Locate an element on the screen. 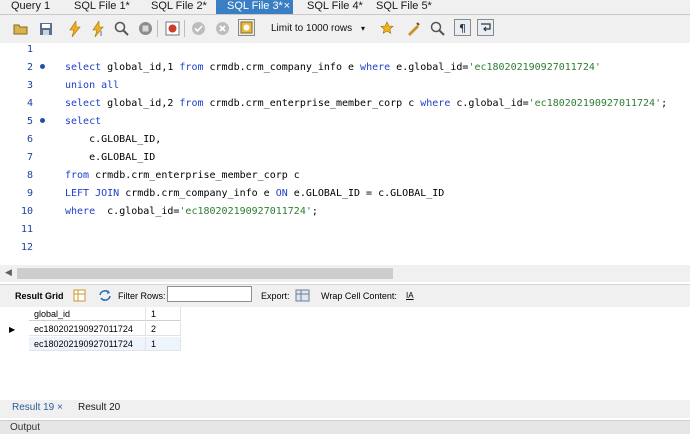  line-number: 5 is located at coordinates (29, 121).